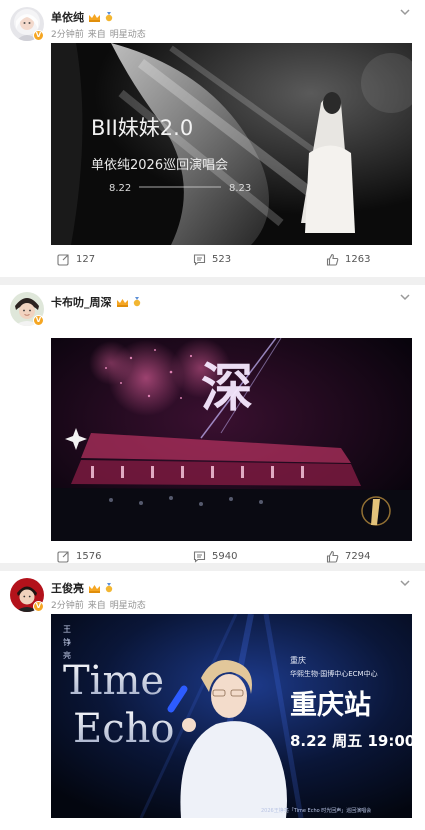 The height and width of the screenshot is (830, 425). I want to click on banner-time-word: Time, so click(113, 681).